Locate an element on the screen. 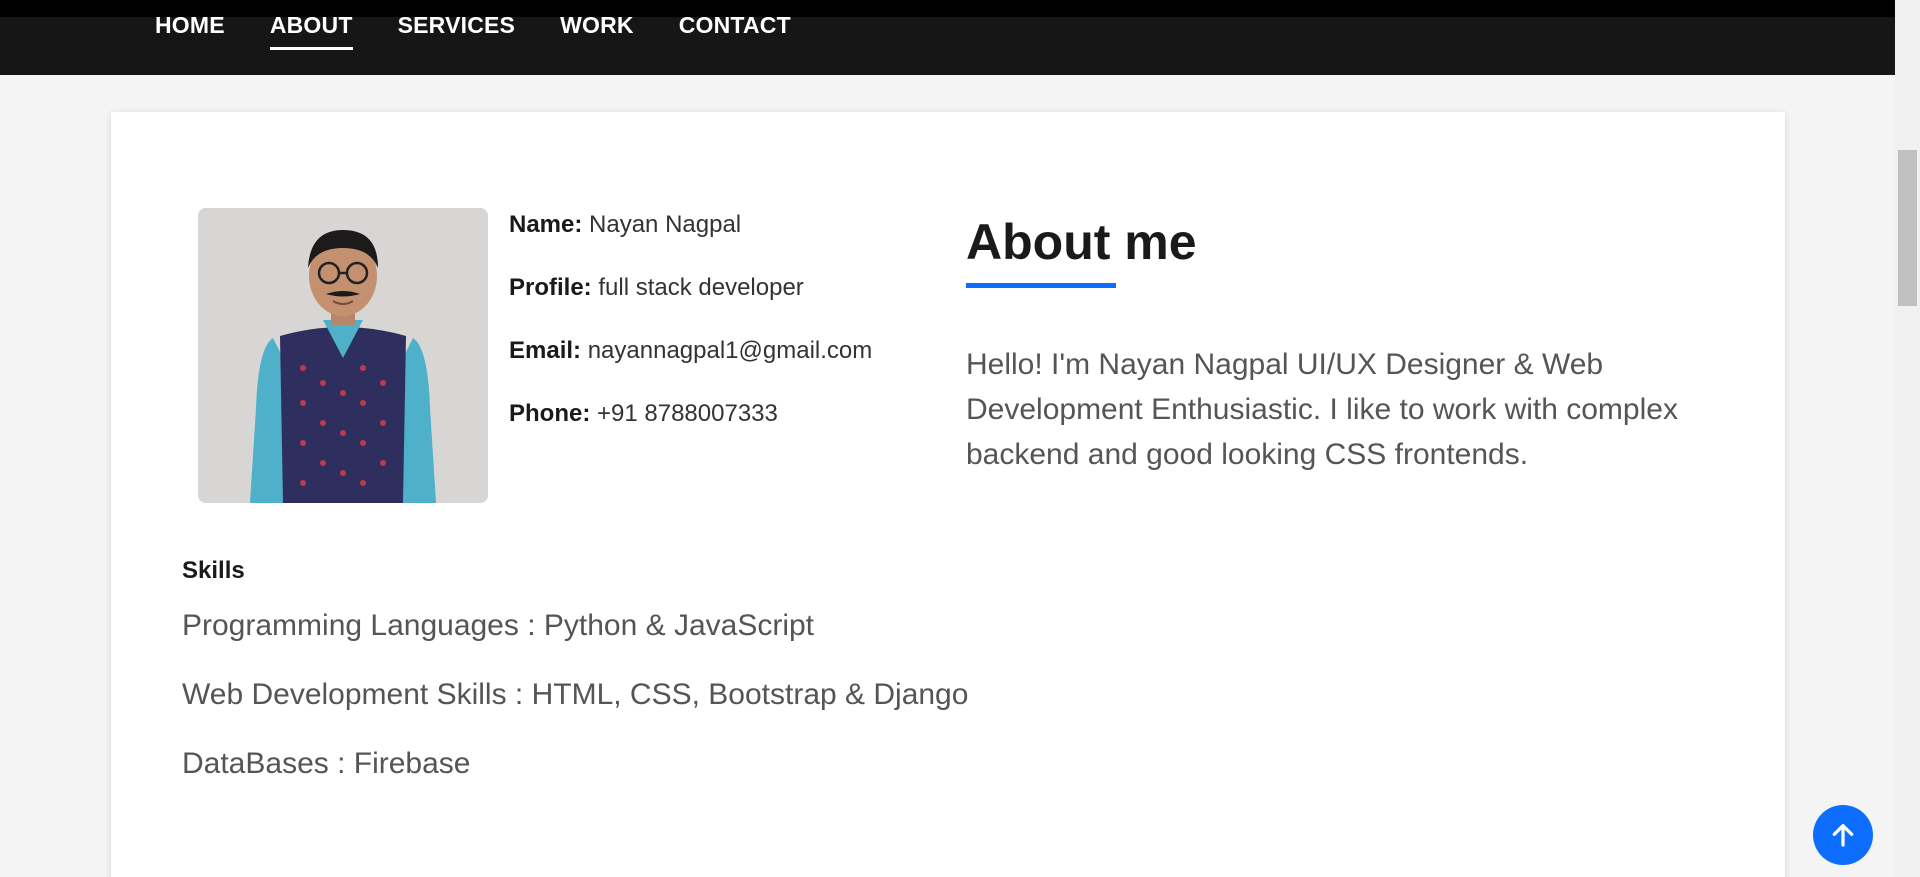 The height and width of the screenshot is (877, 1920). profile-photo is located at coordinates (343, 355).